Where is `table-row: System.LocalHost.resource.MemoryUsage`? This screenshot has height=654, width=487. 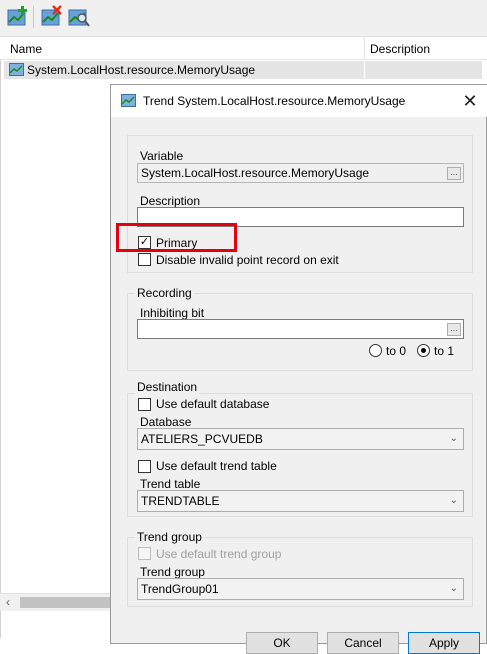 table-row: System.LocalHost.resource.MemoryUsage is located at coordinates (243, 70).